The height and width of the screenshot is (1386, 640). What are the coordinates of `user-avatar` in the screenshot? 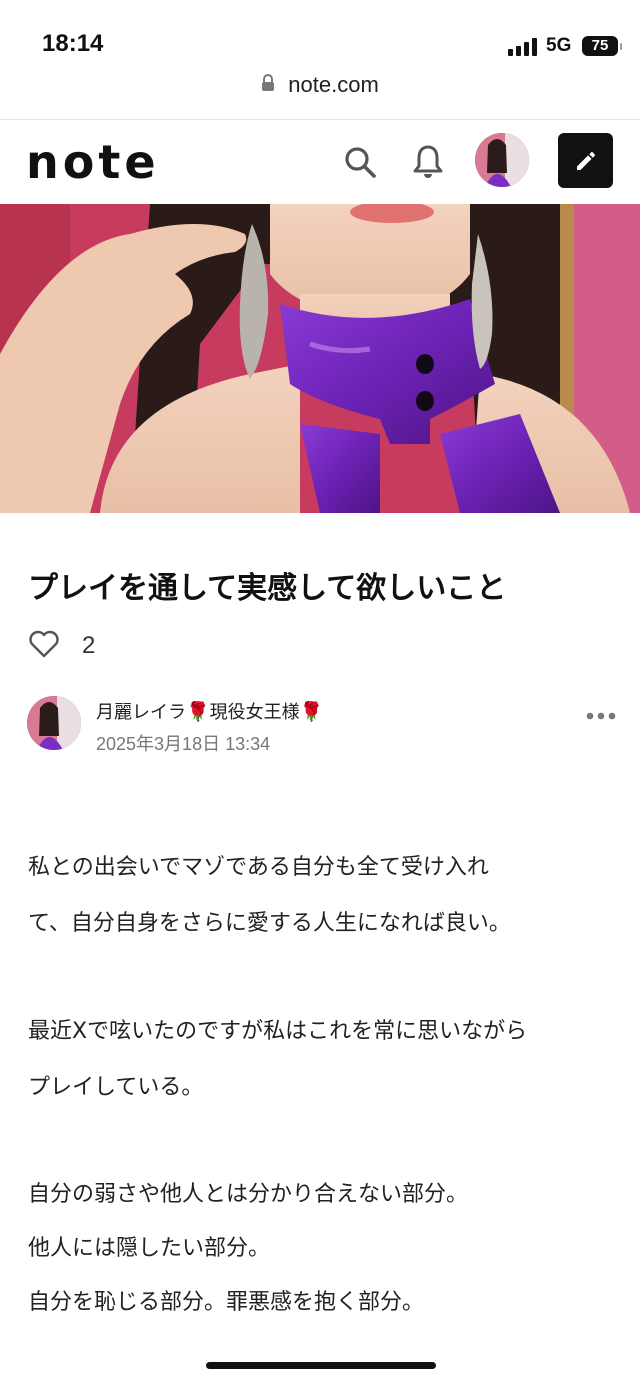 It's located at (502, 160).